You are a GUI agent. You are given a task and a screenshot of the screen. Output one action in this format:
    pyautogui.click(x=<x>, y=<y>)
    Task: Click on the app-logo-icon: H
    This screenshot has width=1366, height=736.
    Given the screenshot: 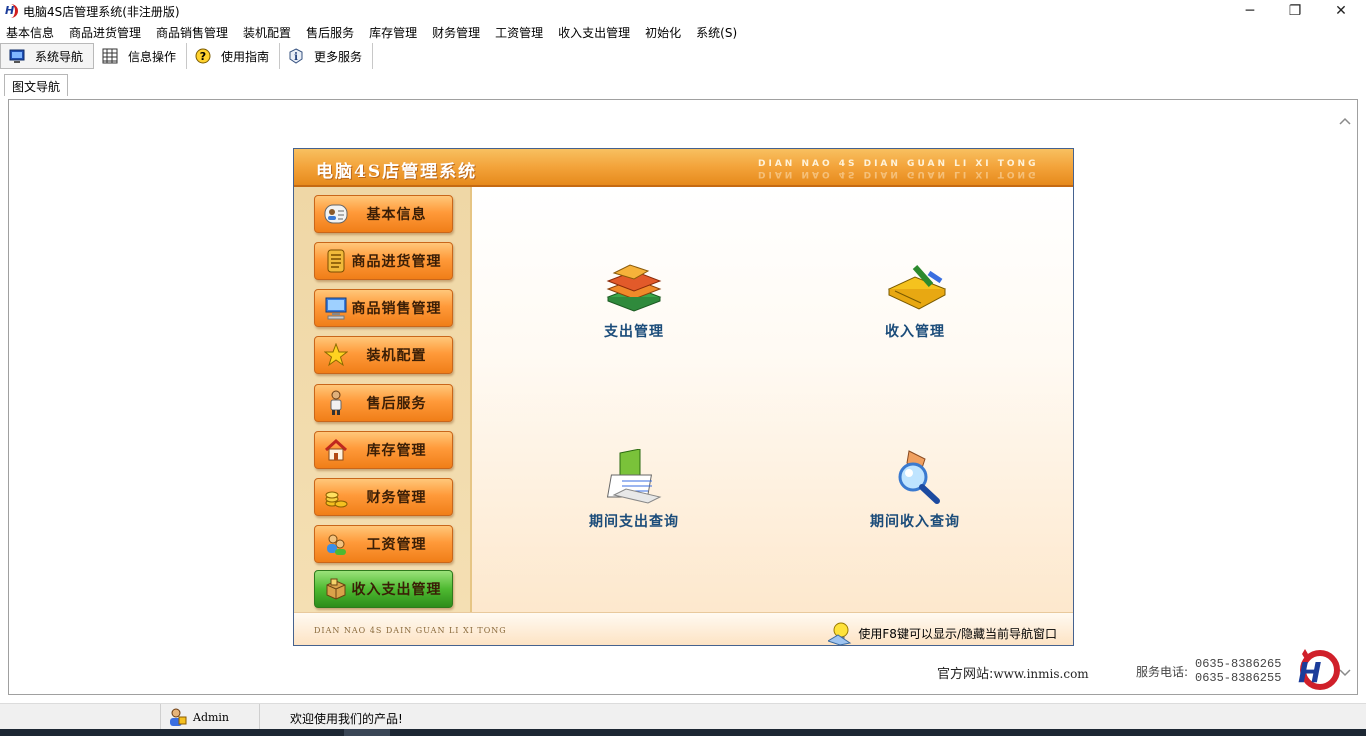 What is the action you would take?
    pyautogui.click(x=11, y=11)
    